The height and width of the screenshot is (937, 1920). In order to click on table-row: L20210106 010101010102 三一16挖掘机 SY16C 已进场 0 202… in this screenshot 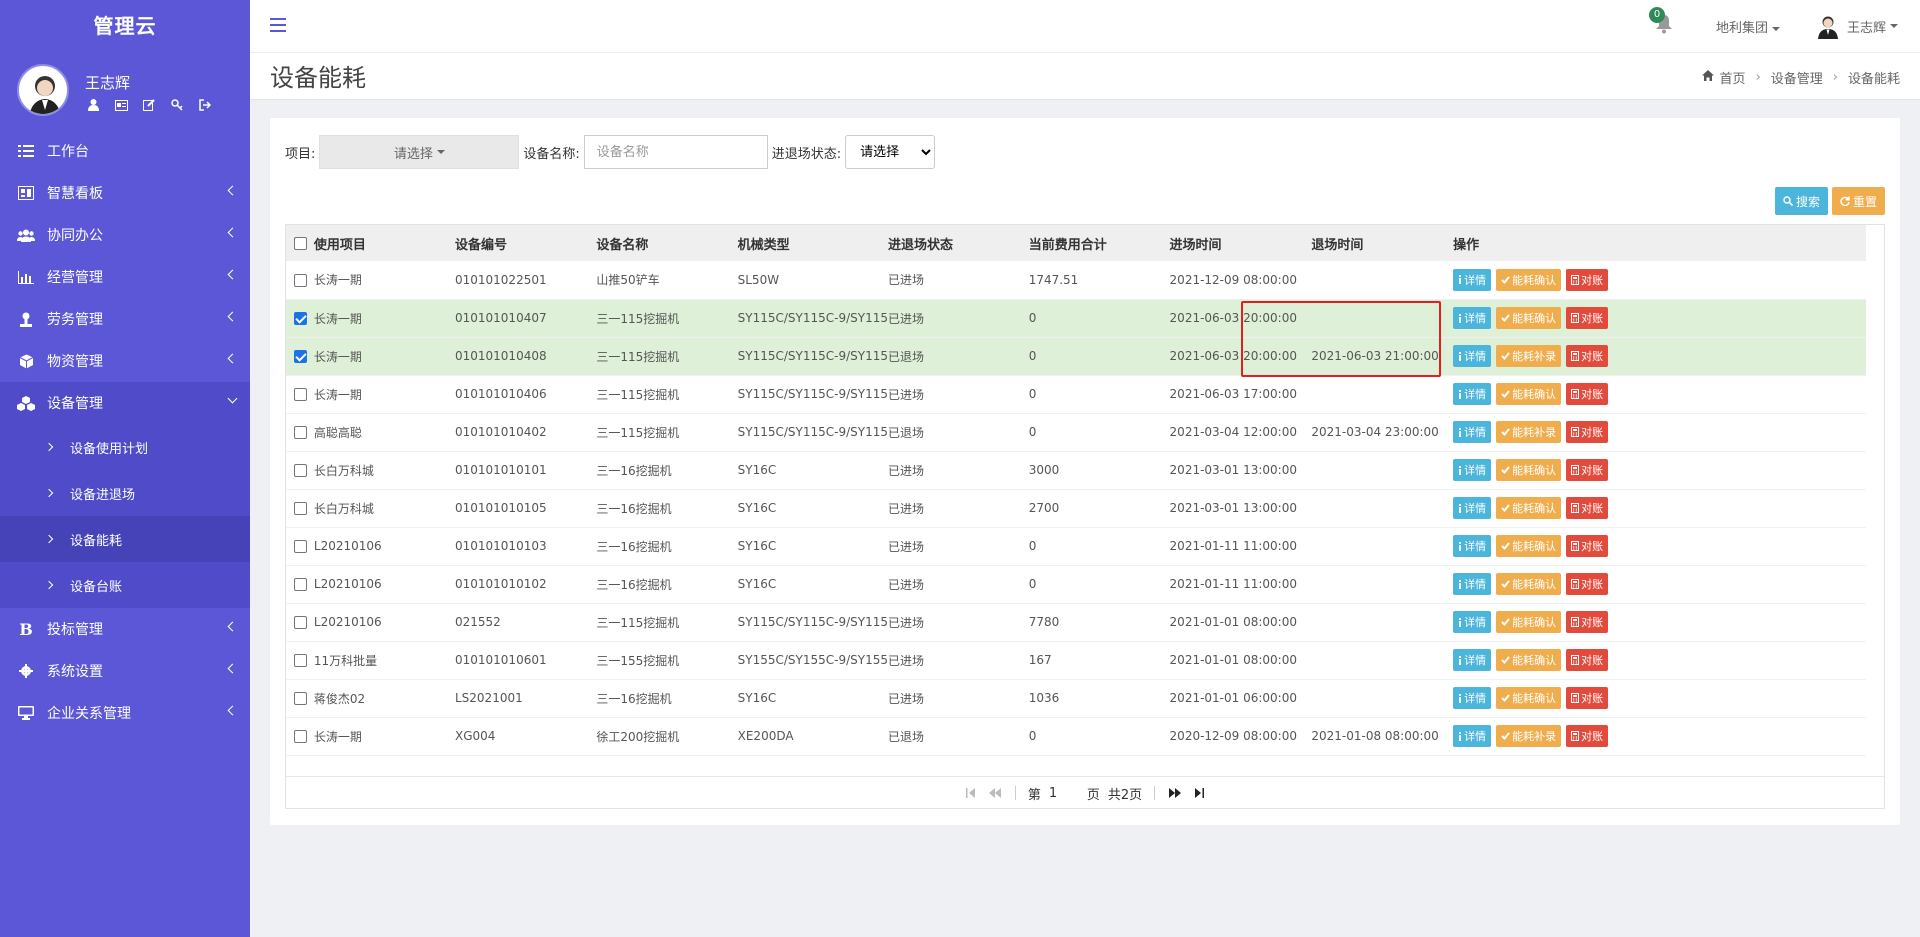, I will do `click(1076, 584)`.